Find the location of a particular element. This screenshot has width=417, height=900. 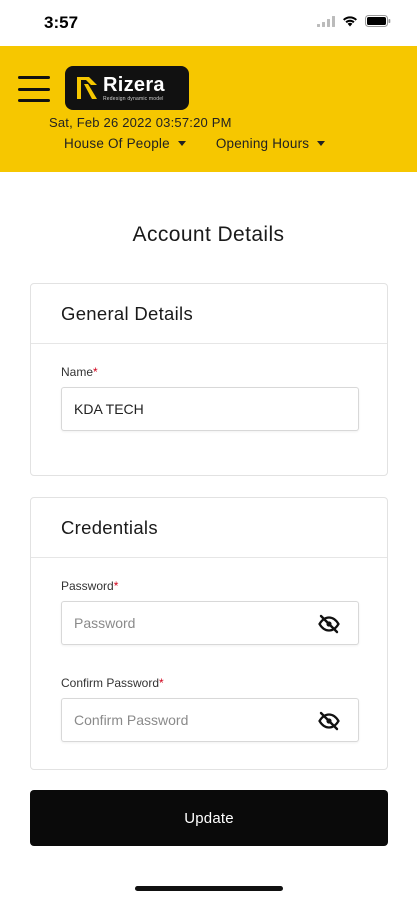

password-label: Password* is located at coordinates (90, 586).